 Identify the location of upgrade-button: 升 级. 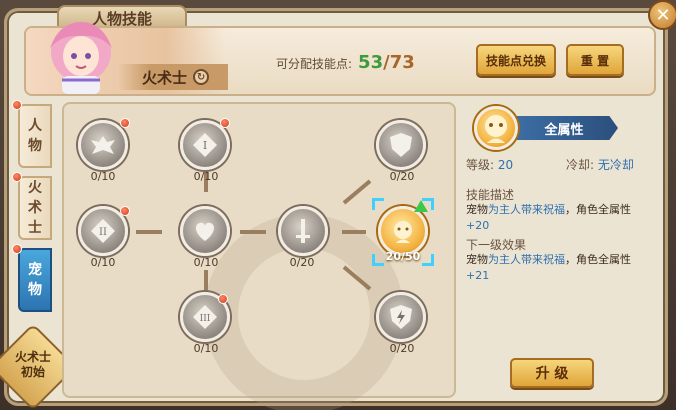
(552, 373).